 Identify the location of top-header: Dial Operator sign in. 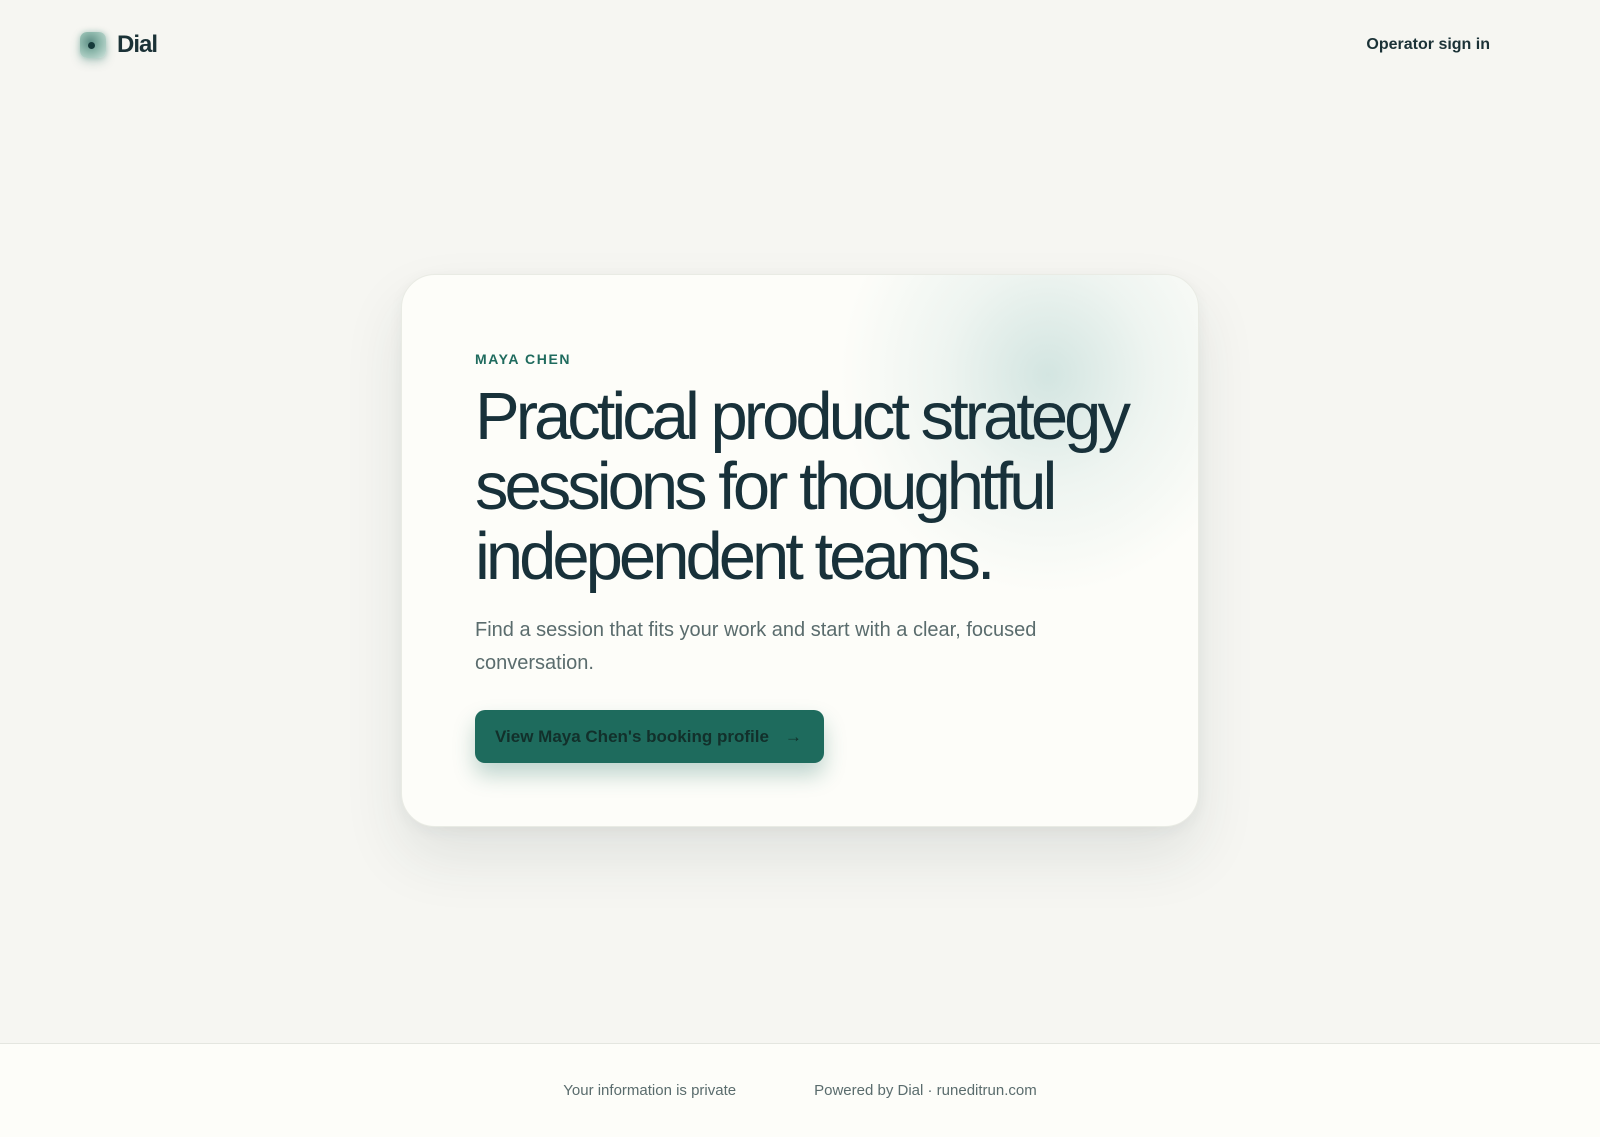
(800, 45).